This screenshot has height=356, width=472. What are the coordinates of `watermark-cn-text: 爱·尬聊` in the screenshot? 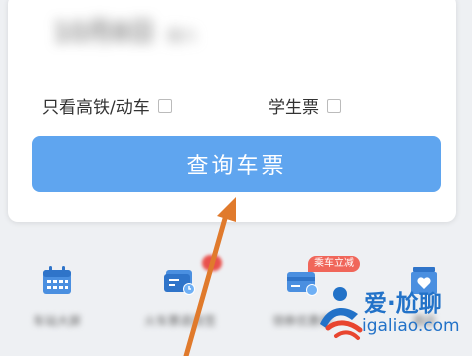 It's located at (403, 304).